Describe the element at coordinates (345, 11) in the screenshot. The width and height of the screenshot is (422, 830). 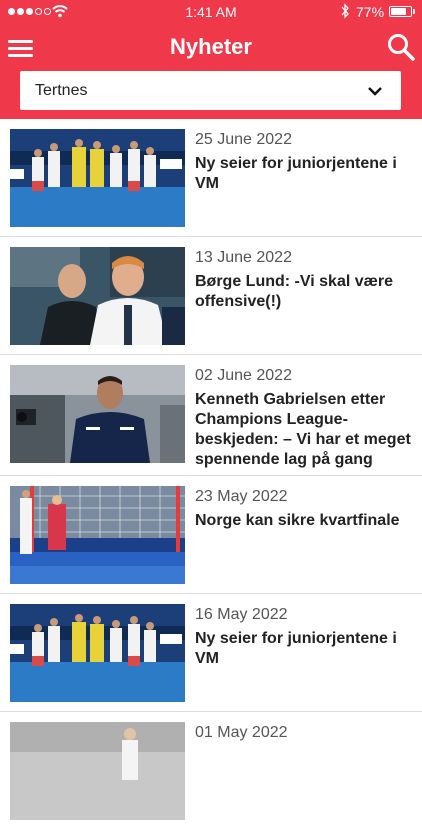
I see `bluetooth-icon` at that location.